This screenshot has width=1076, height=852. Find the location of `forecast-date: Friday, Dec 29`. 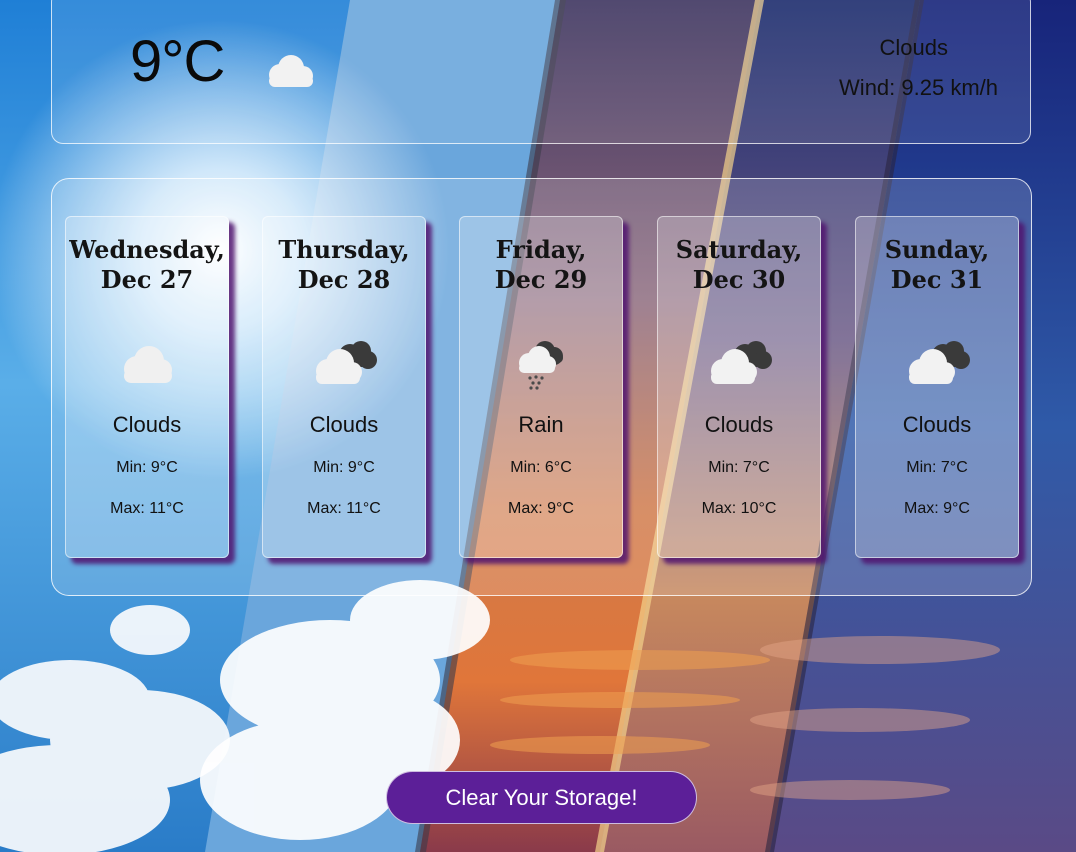

forecast-date: Friday, Dec 29 is located at coordinates (541, 265).